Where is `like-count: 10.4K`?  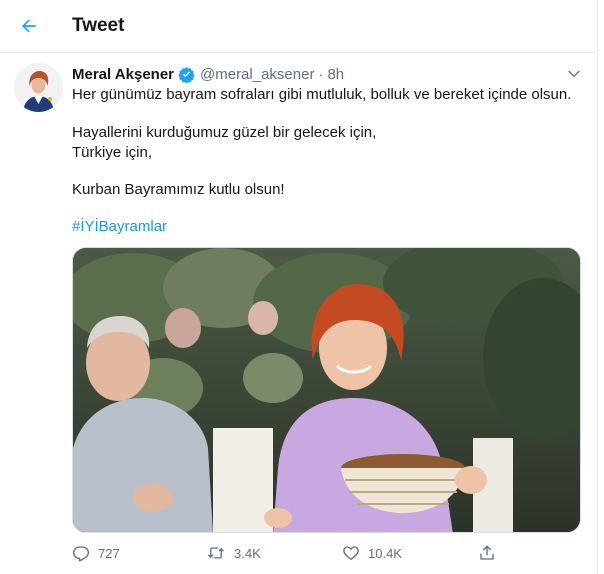
like-count: 10.4K is located at coordinates (385, 553).